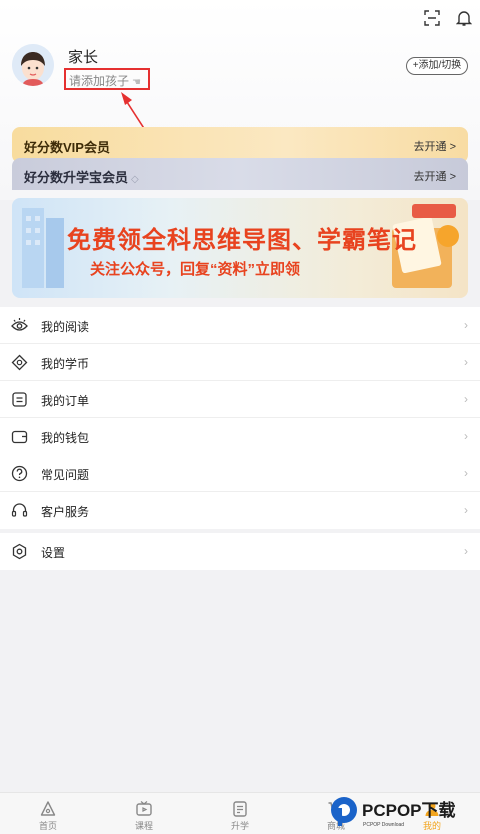  What do you see at coordinates (19, 324) in the screenshot?
I see `eye-icon` at bounding box center [19, 324].